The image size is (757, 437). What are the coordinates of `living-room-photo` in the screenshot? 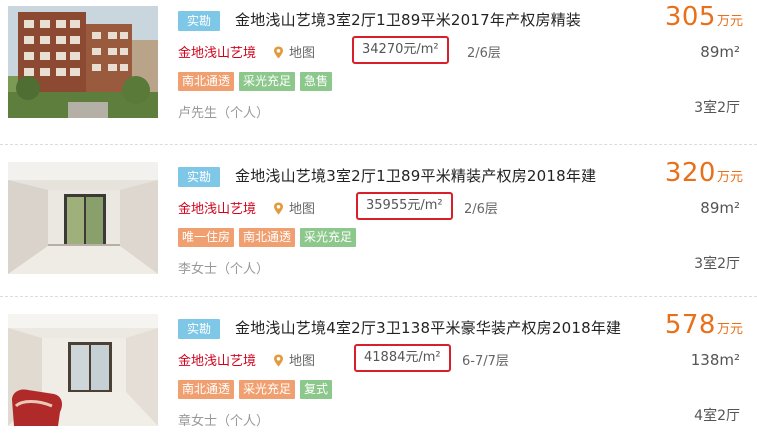 It's located at (83, 370).